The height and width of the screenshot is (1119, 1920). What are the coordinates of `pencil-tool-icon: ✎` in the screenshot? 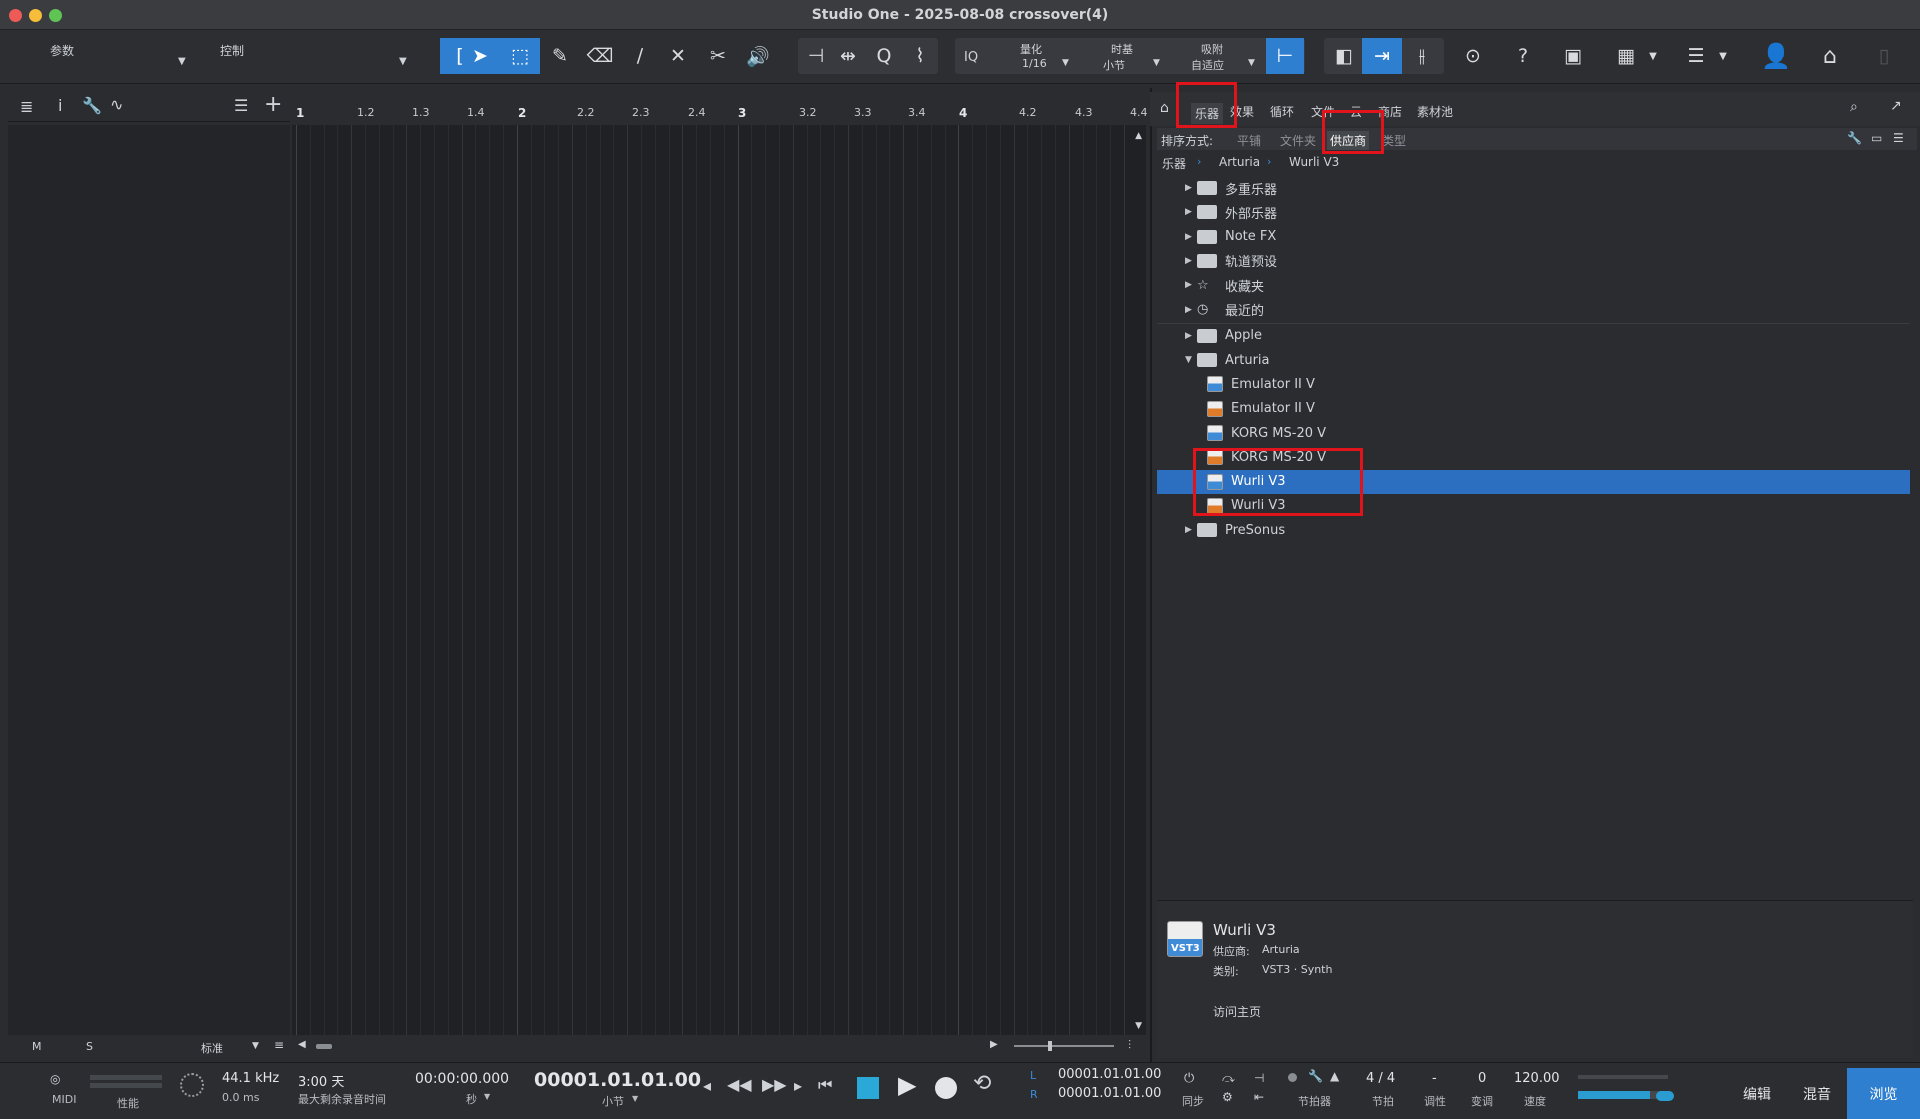 It's located at (560, 56).